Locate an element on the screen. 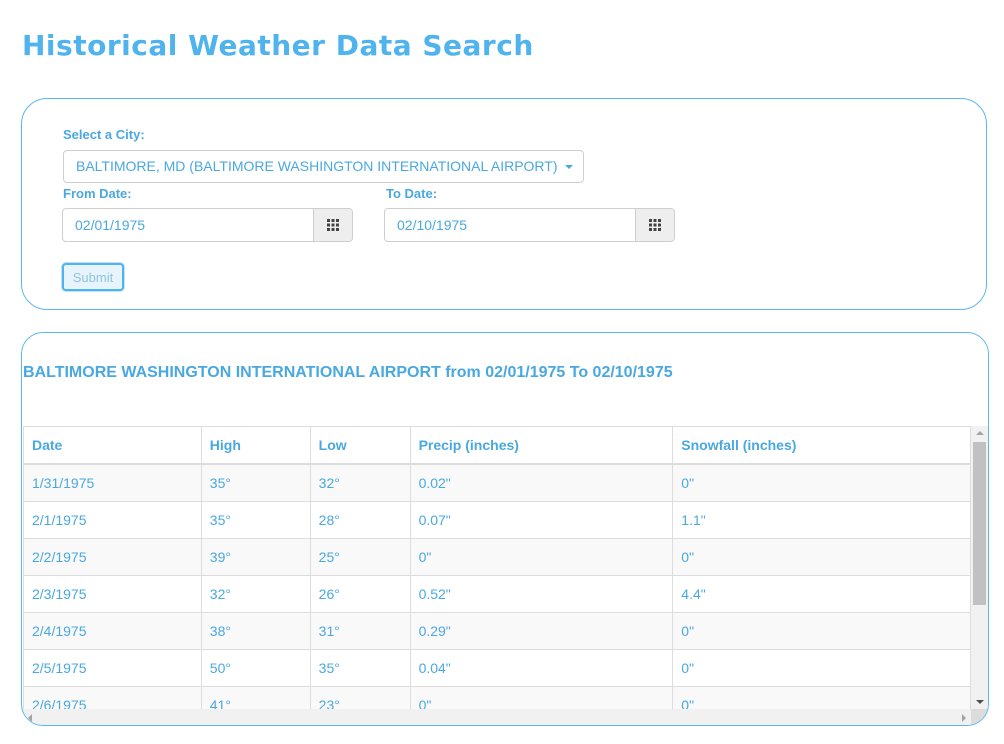  page-title: Historical Weather Data Search is located at coordinates (278, 45).